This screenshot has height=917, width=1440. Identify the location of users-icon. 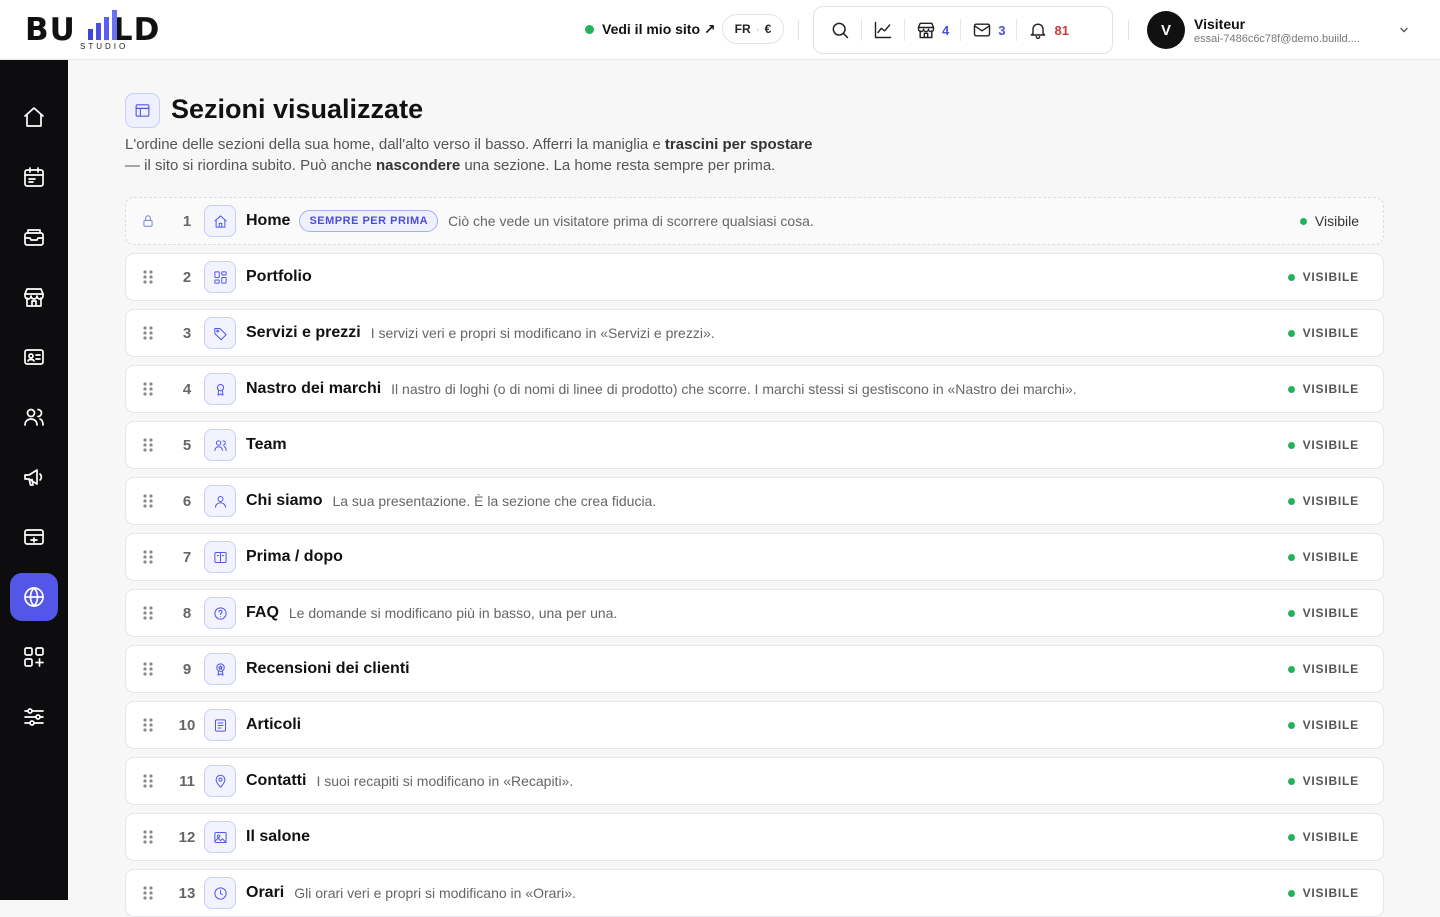
(34, 417).